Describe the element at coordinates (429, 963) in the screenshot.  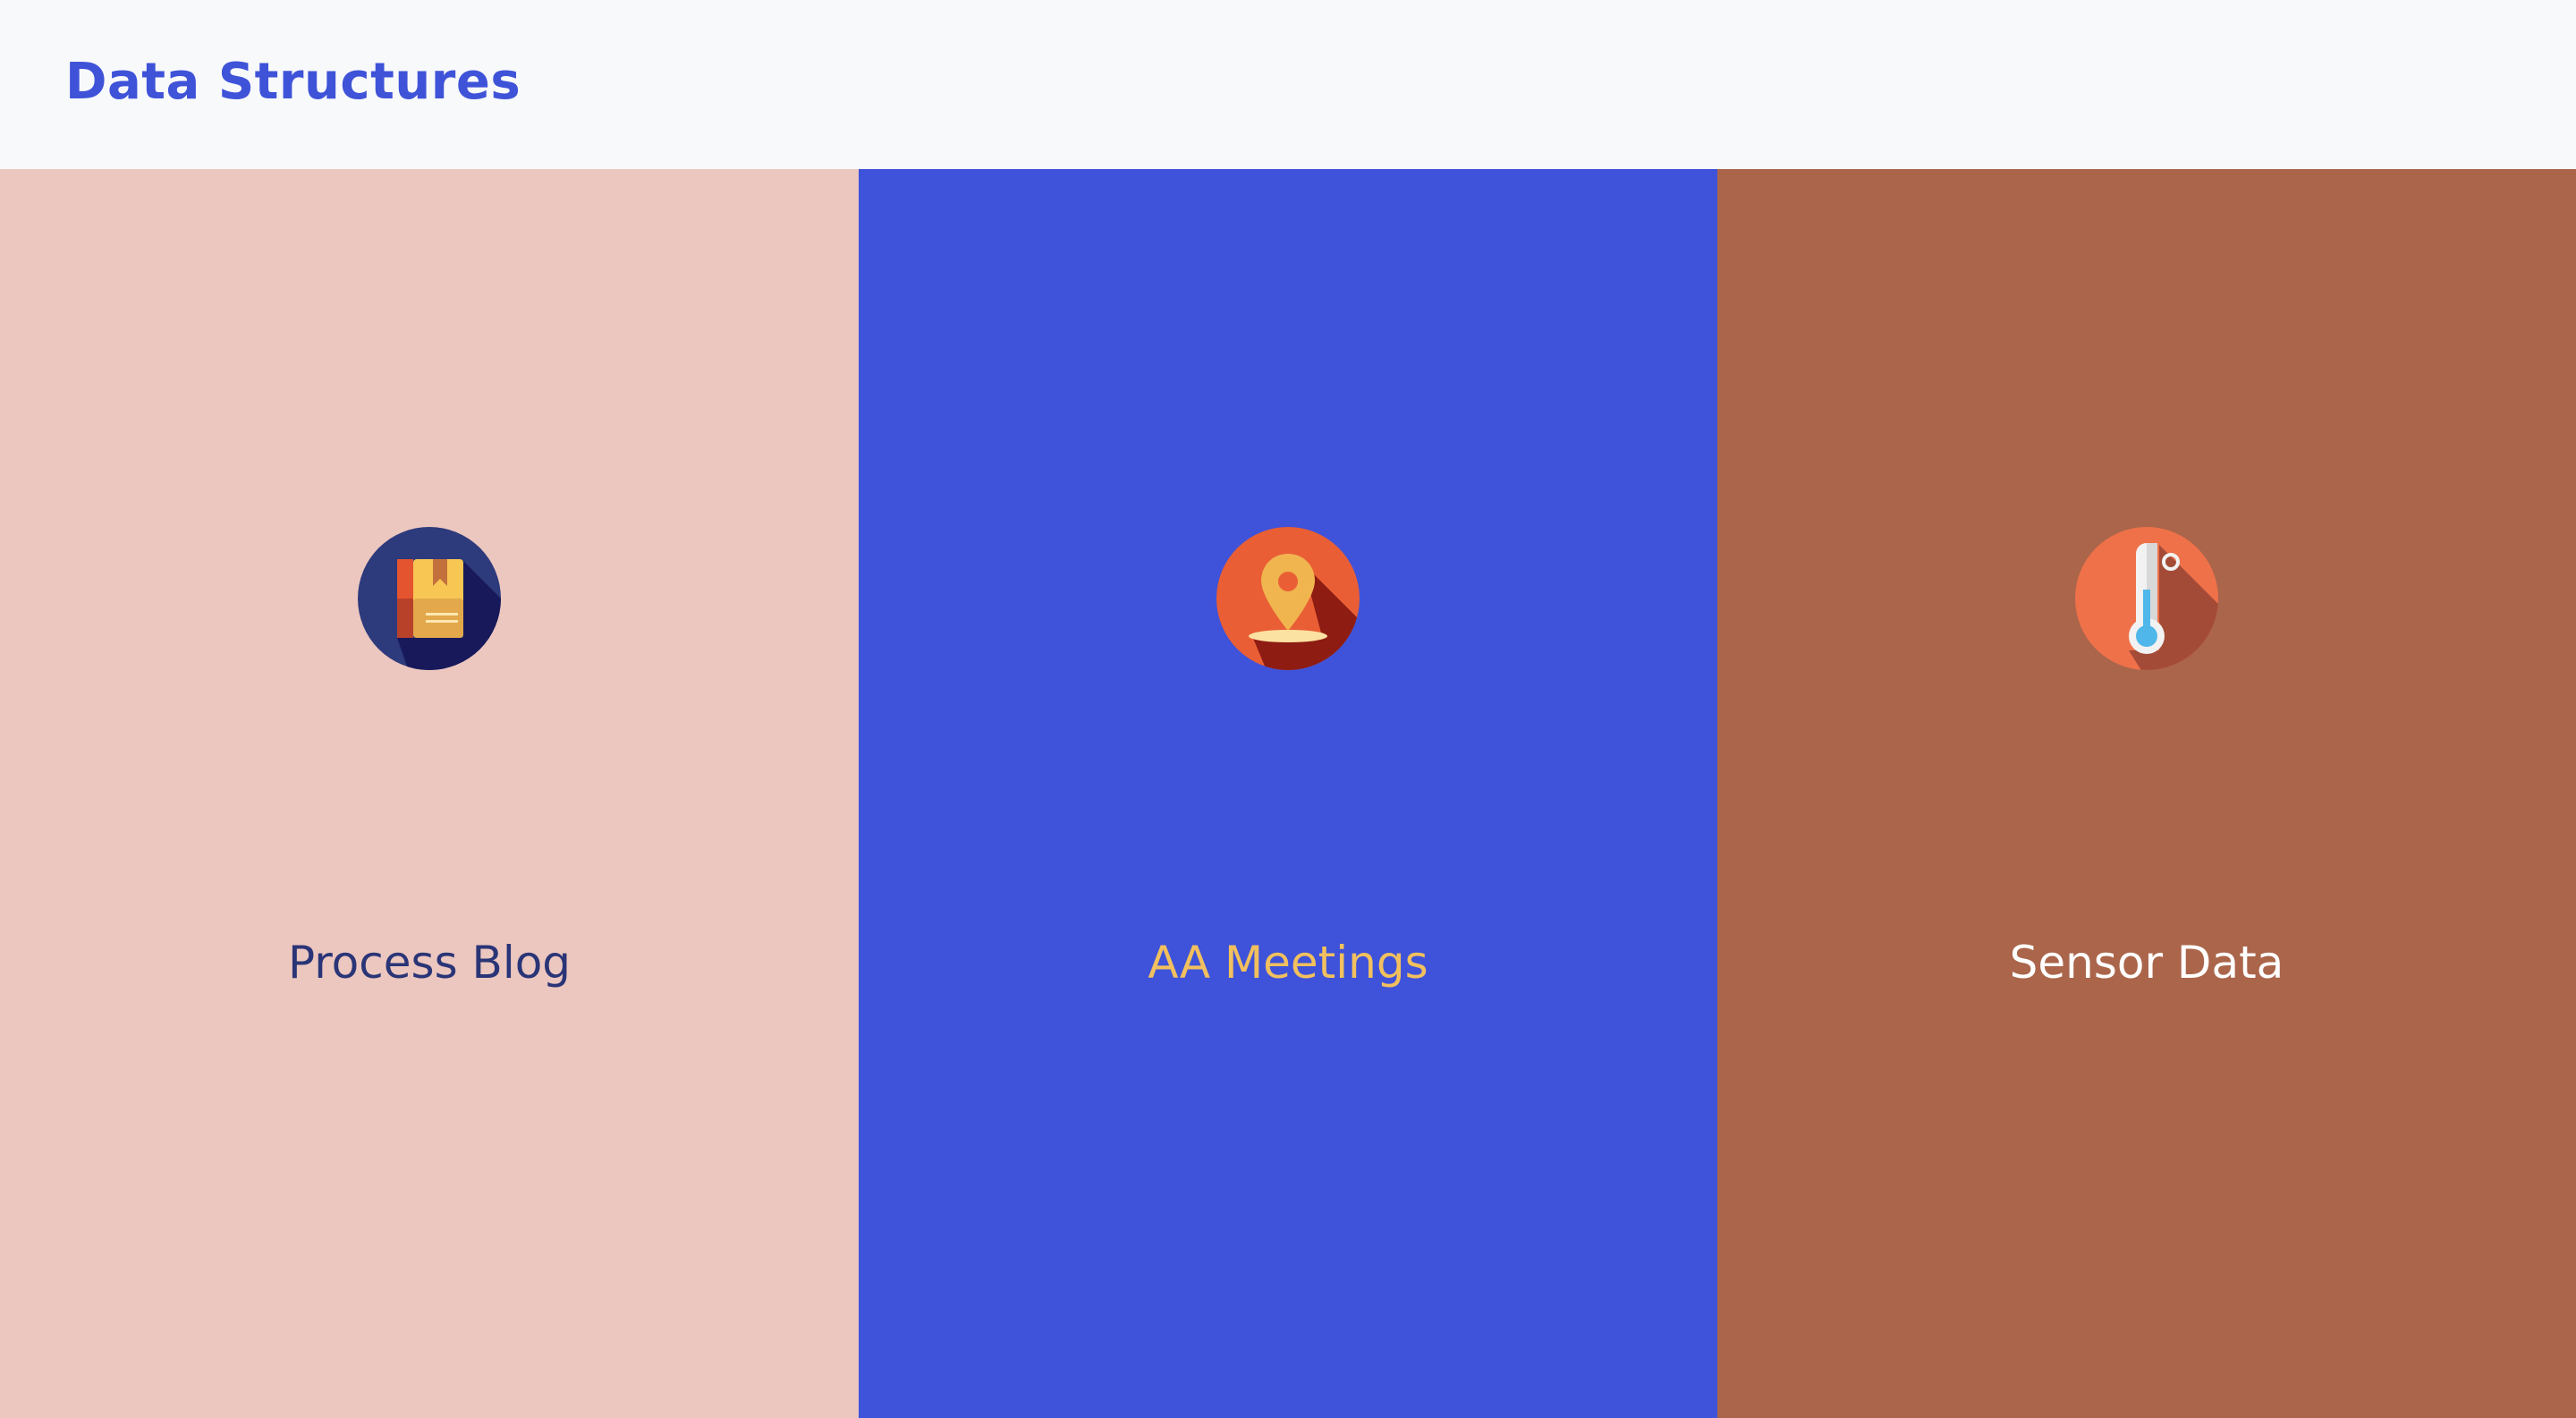
I see `panel-label: Process Blog` at that location.